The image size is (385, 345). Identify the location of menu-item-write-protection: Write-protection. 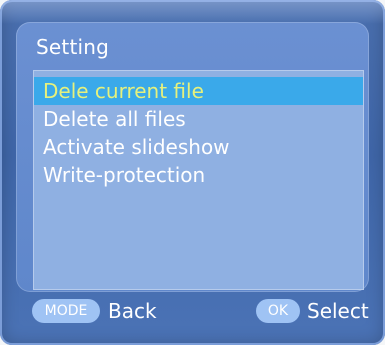
(198, 175).